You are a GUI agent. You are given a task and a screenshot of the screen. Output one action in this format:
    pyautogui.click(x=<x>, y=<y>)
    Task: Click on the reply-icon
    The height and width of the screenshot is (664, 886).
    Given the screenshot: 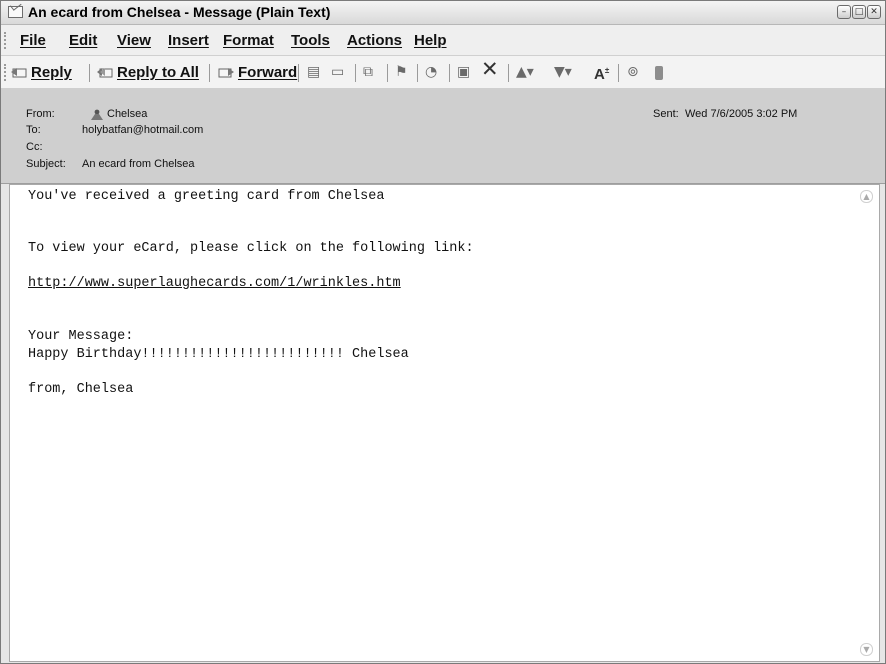 What is the action you would take?
    pyautogui.click(x=19, y=73)
    